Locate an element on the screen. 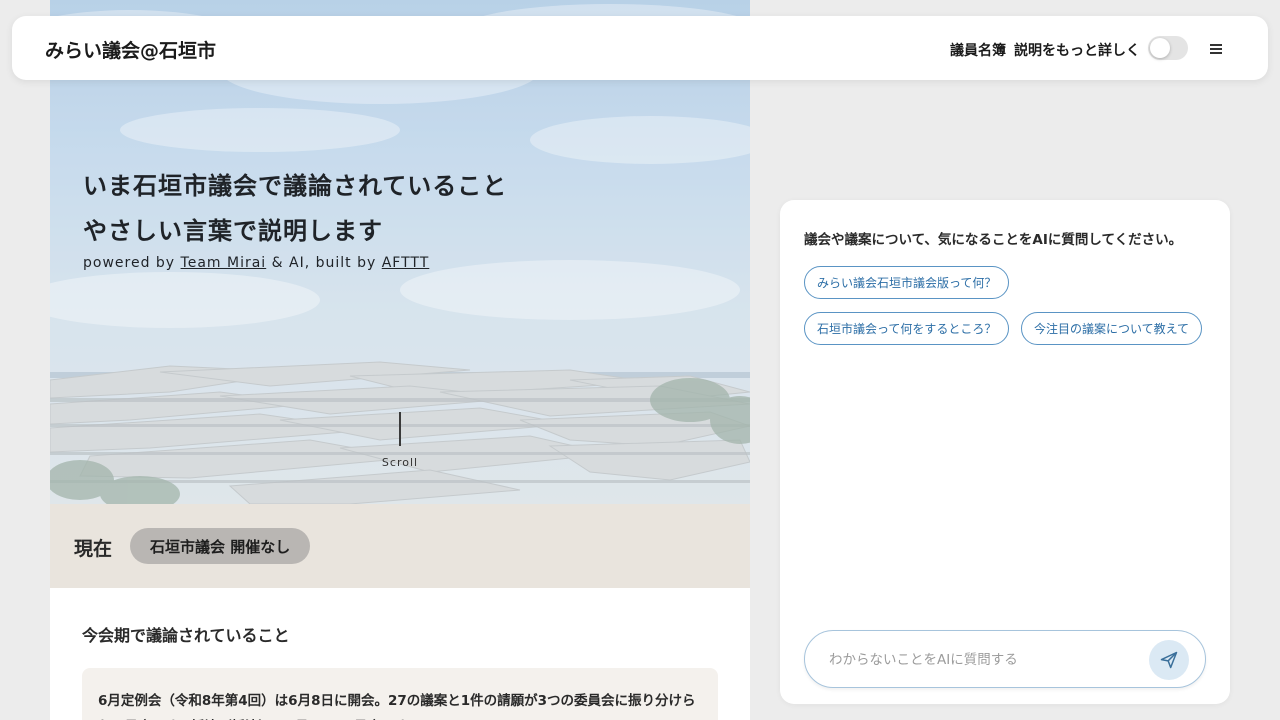 Image resolution: width=1280 pixels, height=720 pixels. powered-by-prefix: powered by is located at coordinates (132, 263).